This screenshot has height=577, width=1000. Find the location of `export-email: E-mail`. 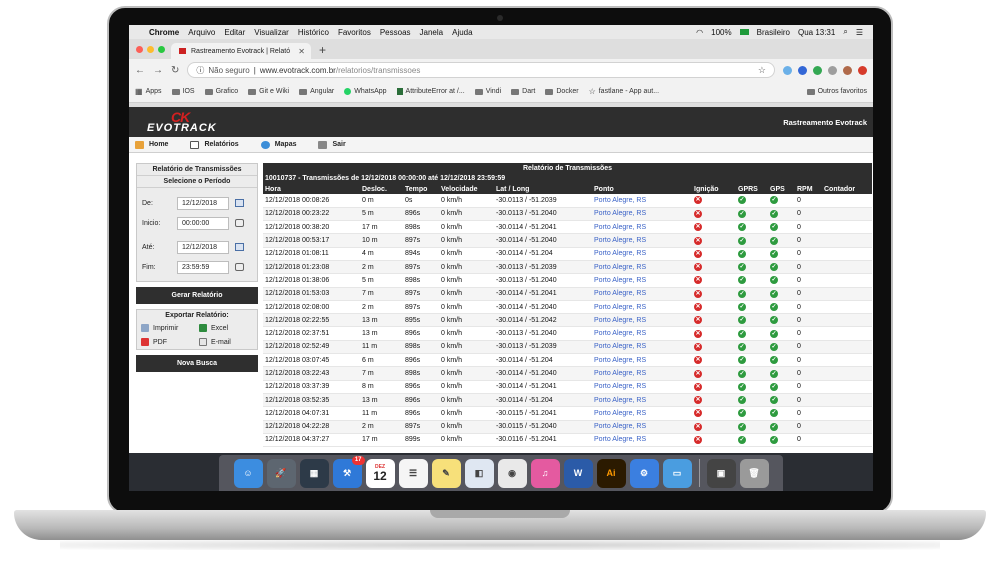

export-email: E-mail is located at coordinates (226, 342).